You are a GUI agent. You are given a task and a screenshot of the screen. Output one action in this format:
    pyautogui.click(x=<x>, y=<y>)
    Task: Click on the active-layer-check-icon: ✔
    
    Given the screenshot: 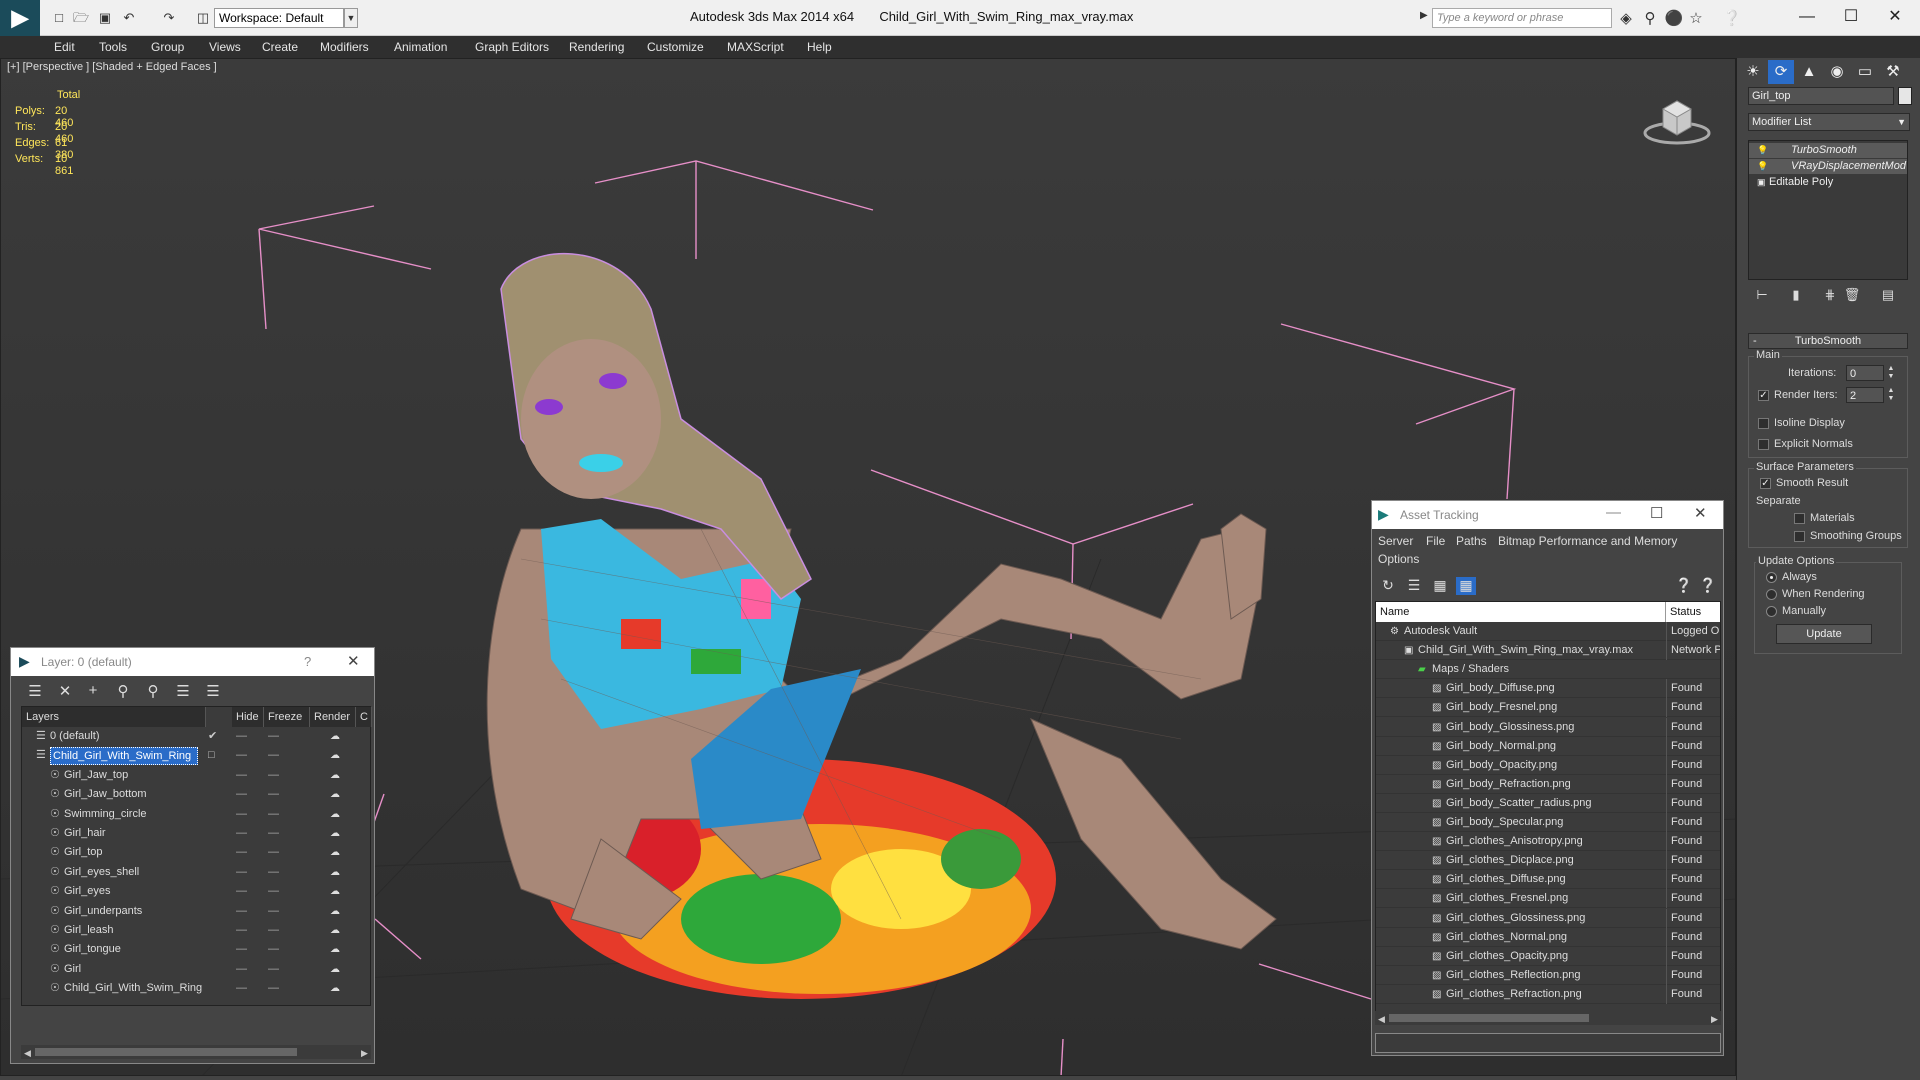 What is the action you would take?
    pyautogui.click(x=212, y=736)
    